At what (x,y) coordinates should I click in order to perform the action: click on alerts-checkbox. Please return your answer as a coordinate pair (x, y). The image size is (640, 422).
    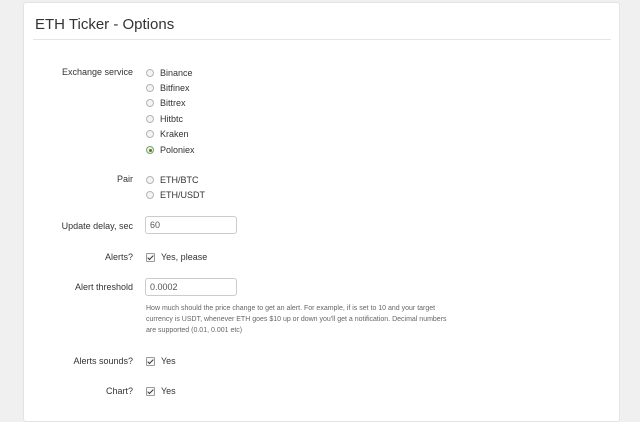
    Looking at the image, I should click on (150, 257).